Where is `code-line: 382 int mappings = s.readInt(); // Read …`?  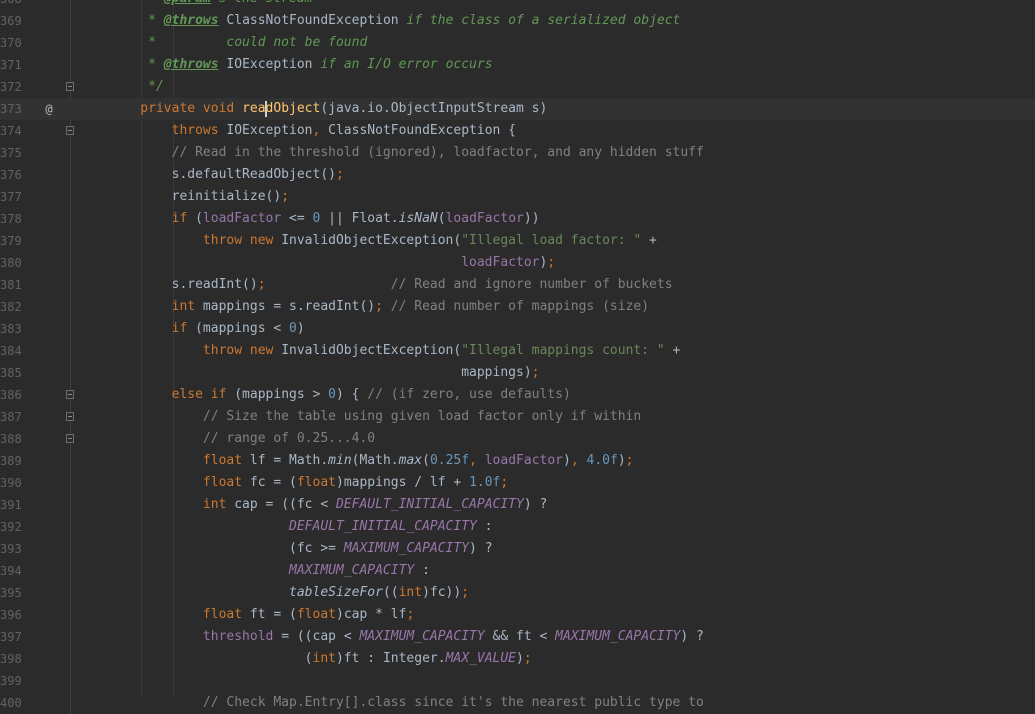
code-line: 382 int mappings = s.readInt(); // Read … is located at coordinates (517, 307).